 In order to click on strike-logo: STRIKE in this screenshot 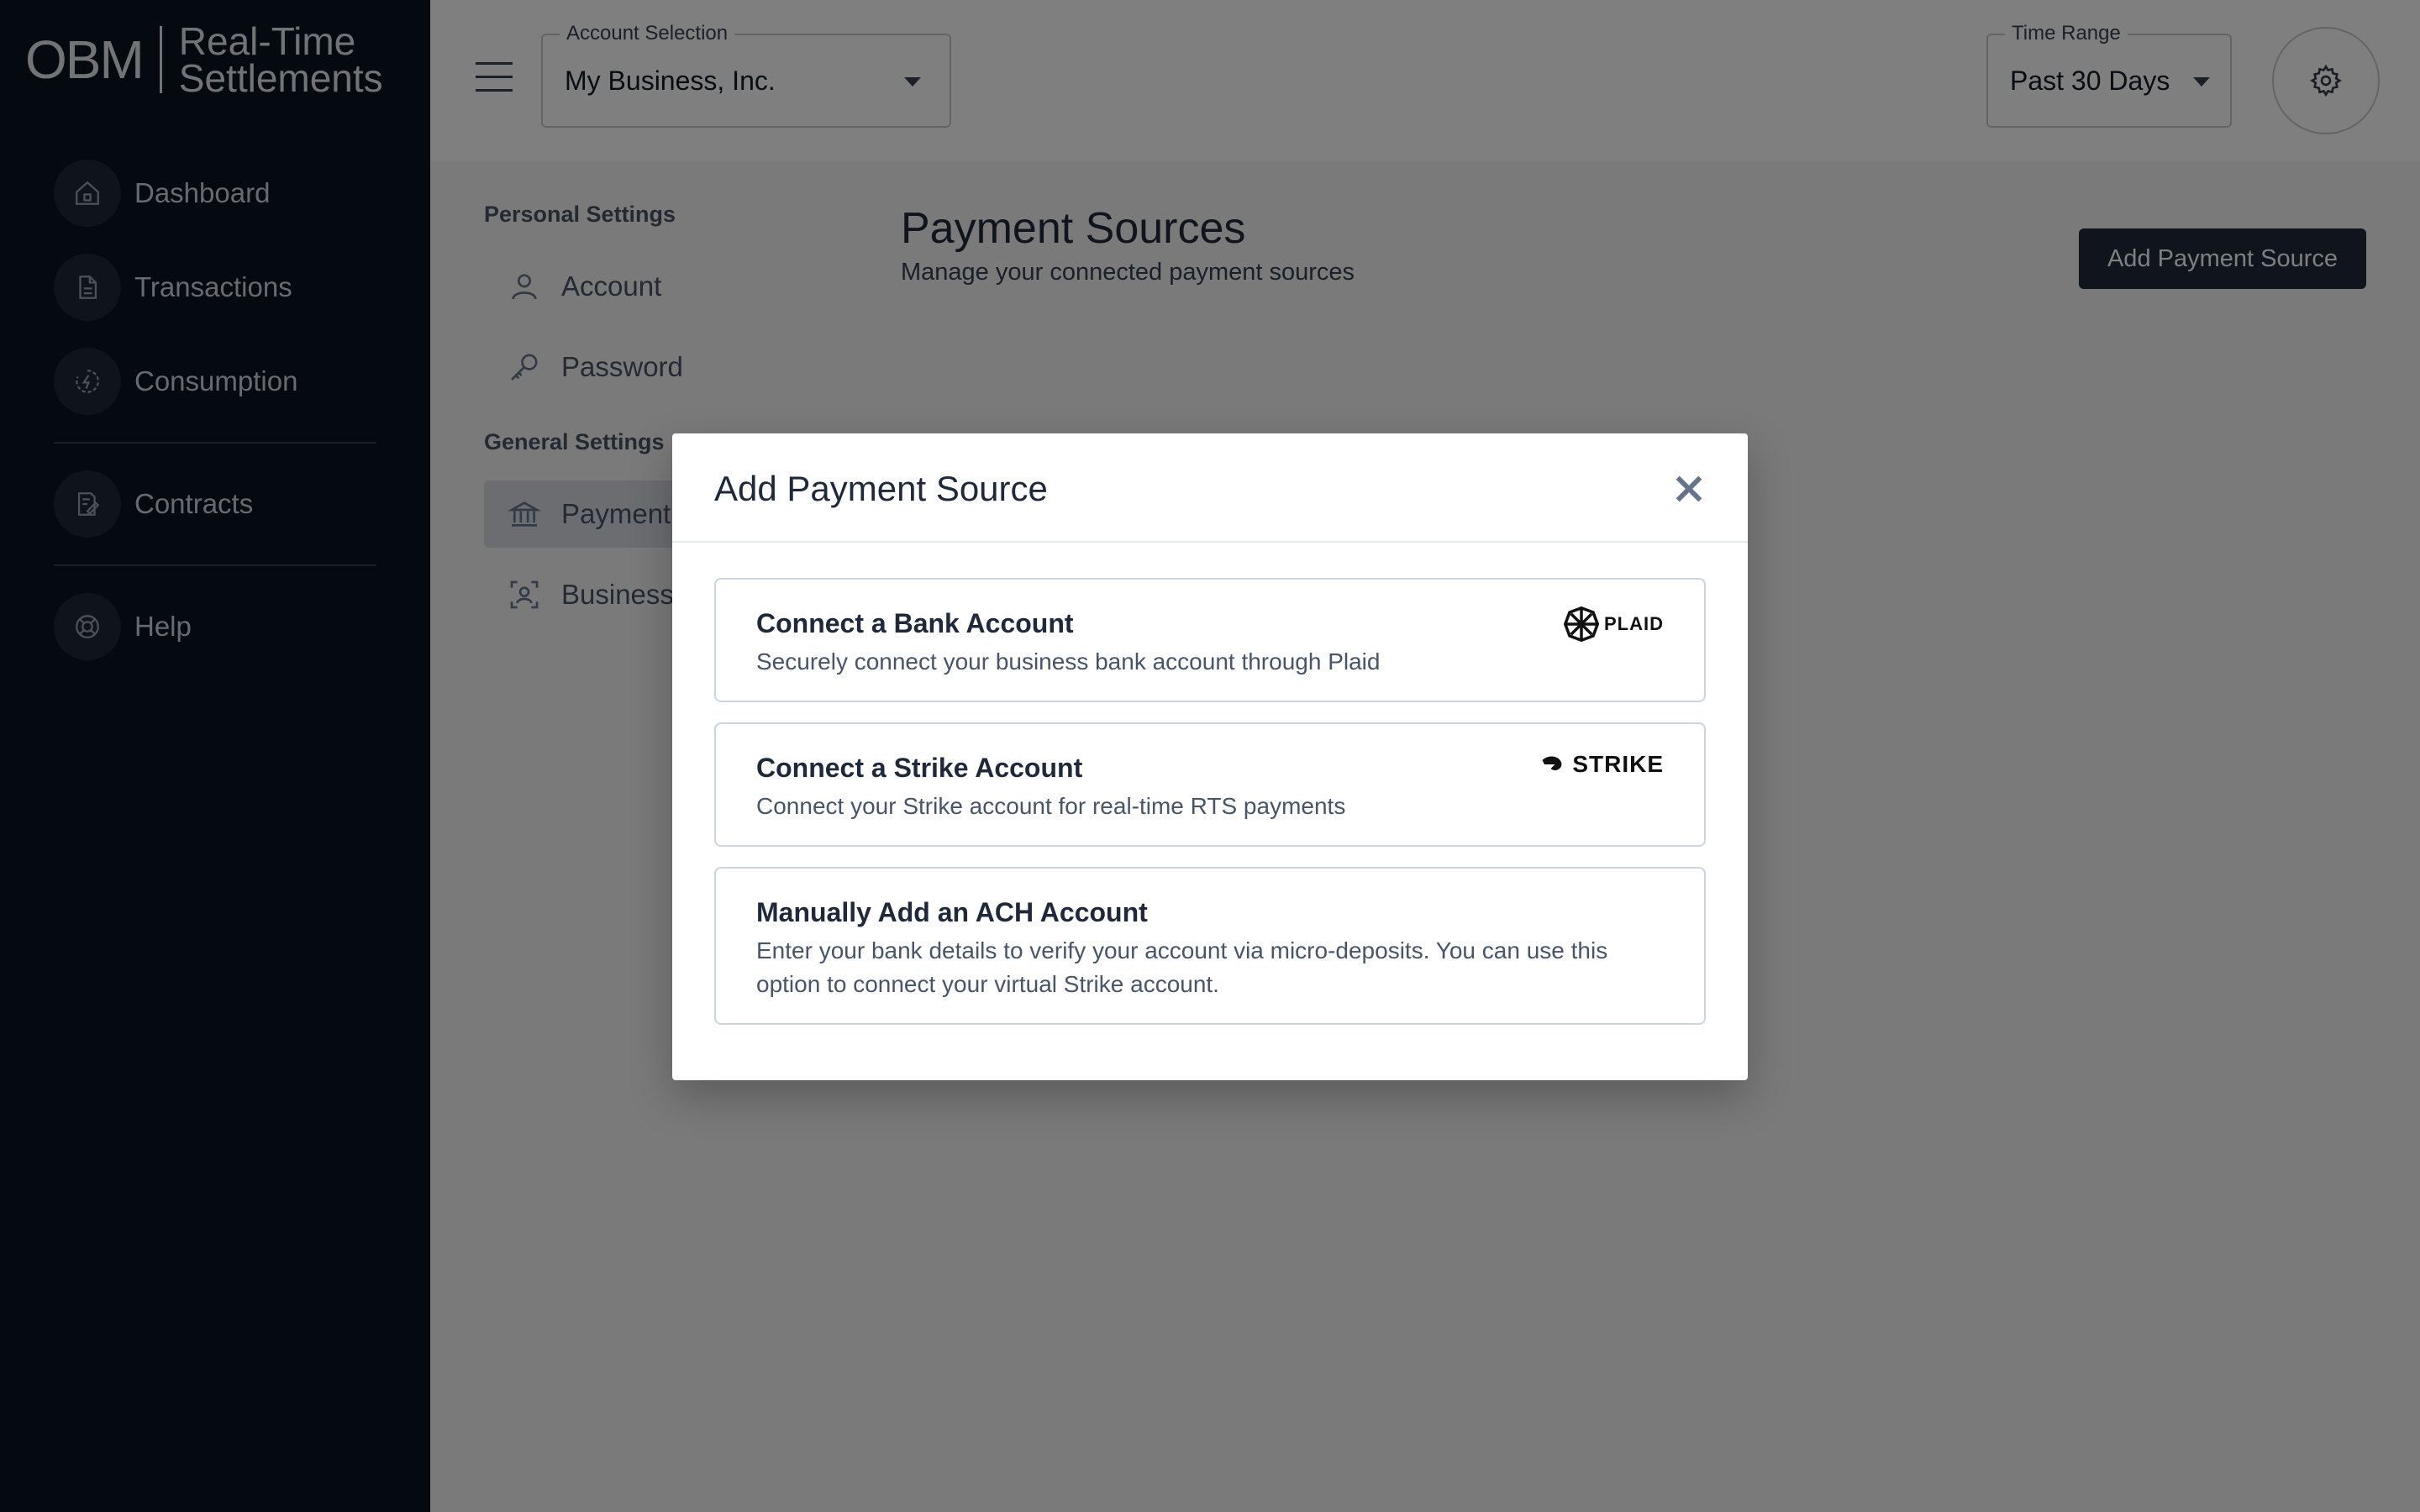, I will do `click(1602, 764)`.